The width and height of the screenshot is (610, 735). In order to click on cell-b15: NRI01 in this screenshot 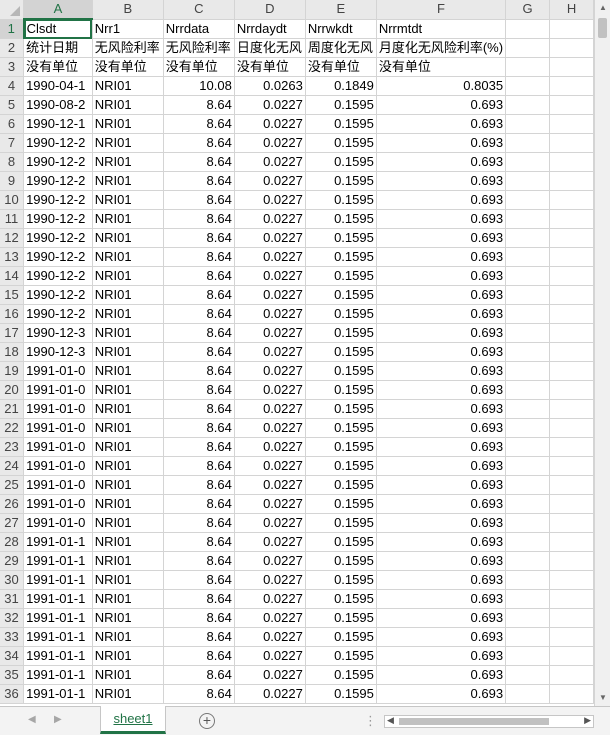, I will do `click(128, 295)`.